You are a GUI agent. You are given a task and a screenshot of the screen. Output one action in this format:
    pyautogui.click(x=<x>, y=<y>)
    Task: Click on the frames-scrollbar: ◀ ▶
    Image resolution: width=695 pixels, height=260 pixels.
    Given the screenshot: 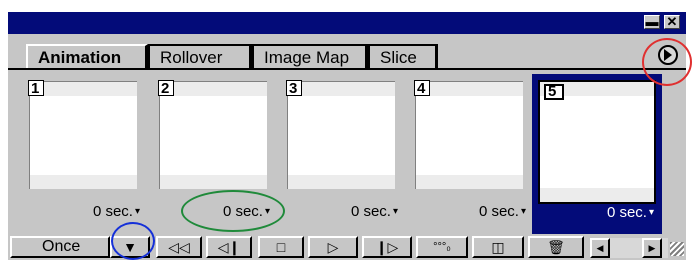 What is the action you would take?
    pyautogui.click(x=629, y=248)
    